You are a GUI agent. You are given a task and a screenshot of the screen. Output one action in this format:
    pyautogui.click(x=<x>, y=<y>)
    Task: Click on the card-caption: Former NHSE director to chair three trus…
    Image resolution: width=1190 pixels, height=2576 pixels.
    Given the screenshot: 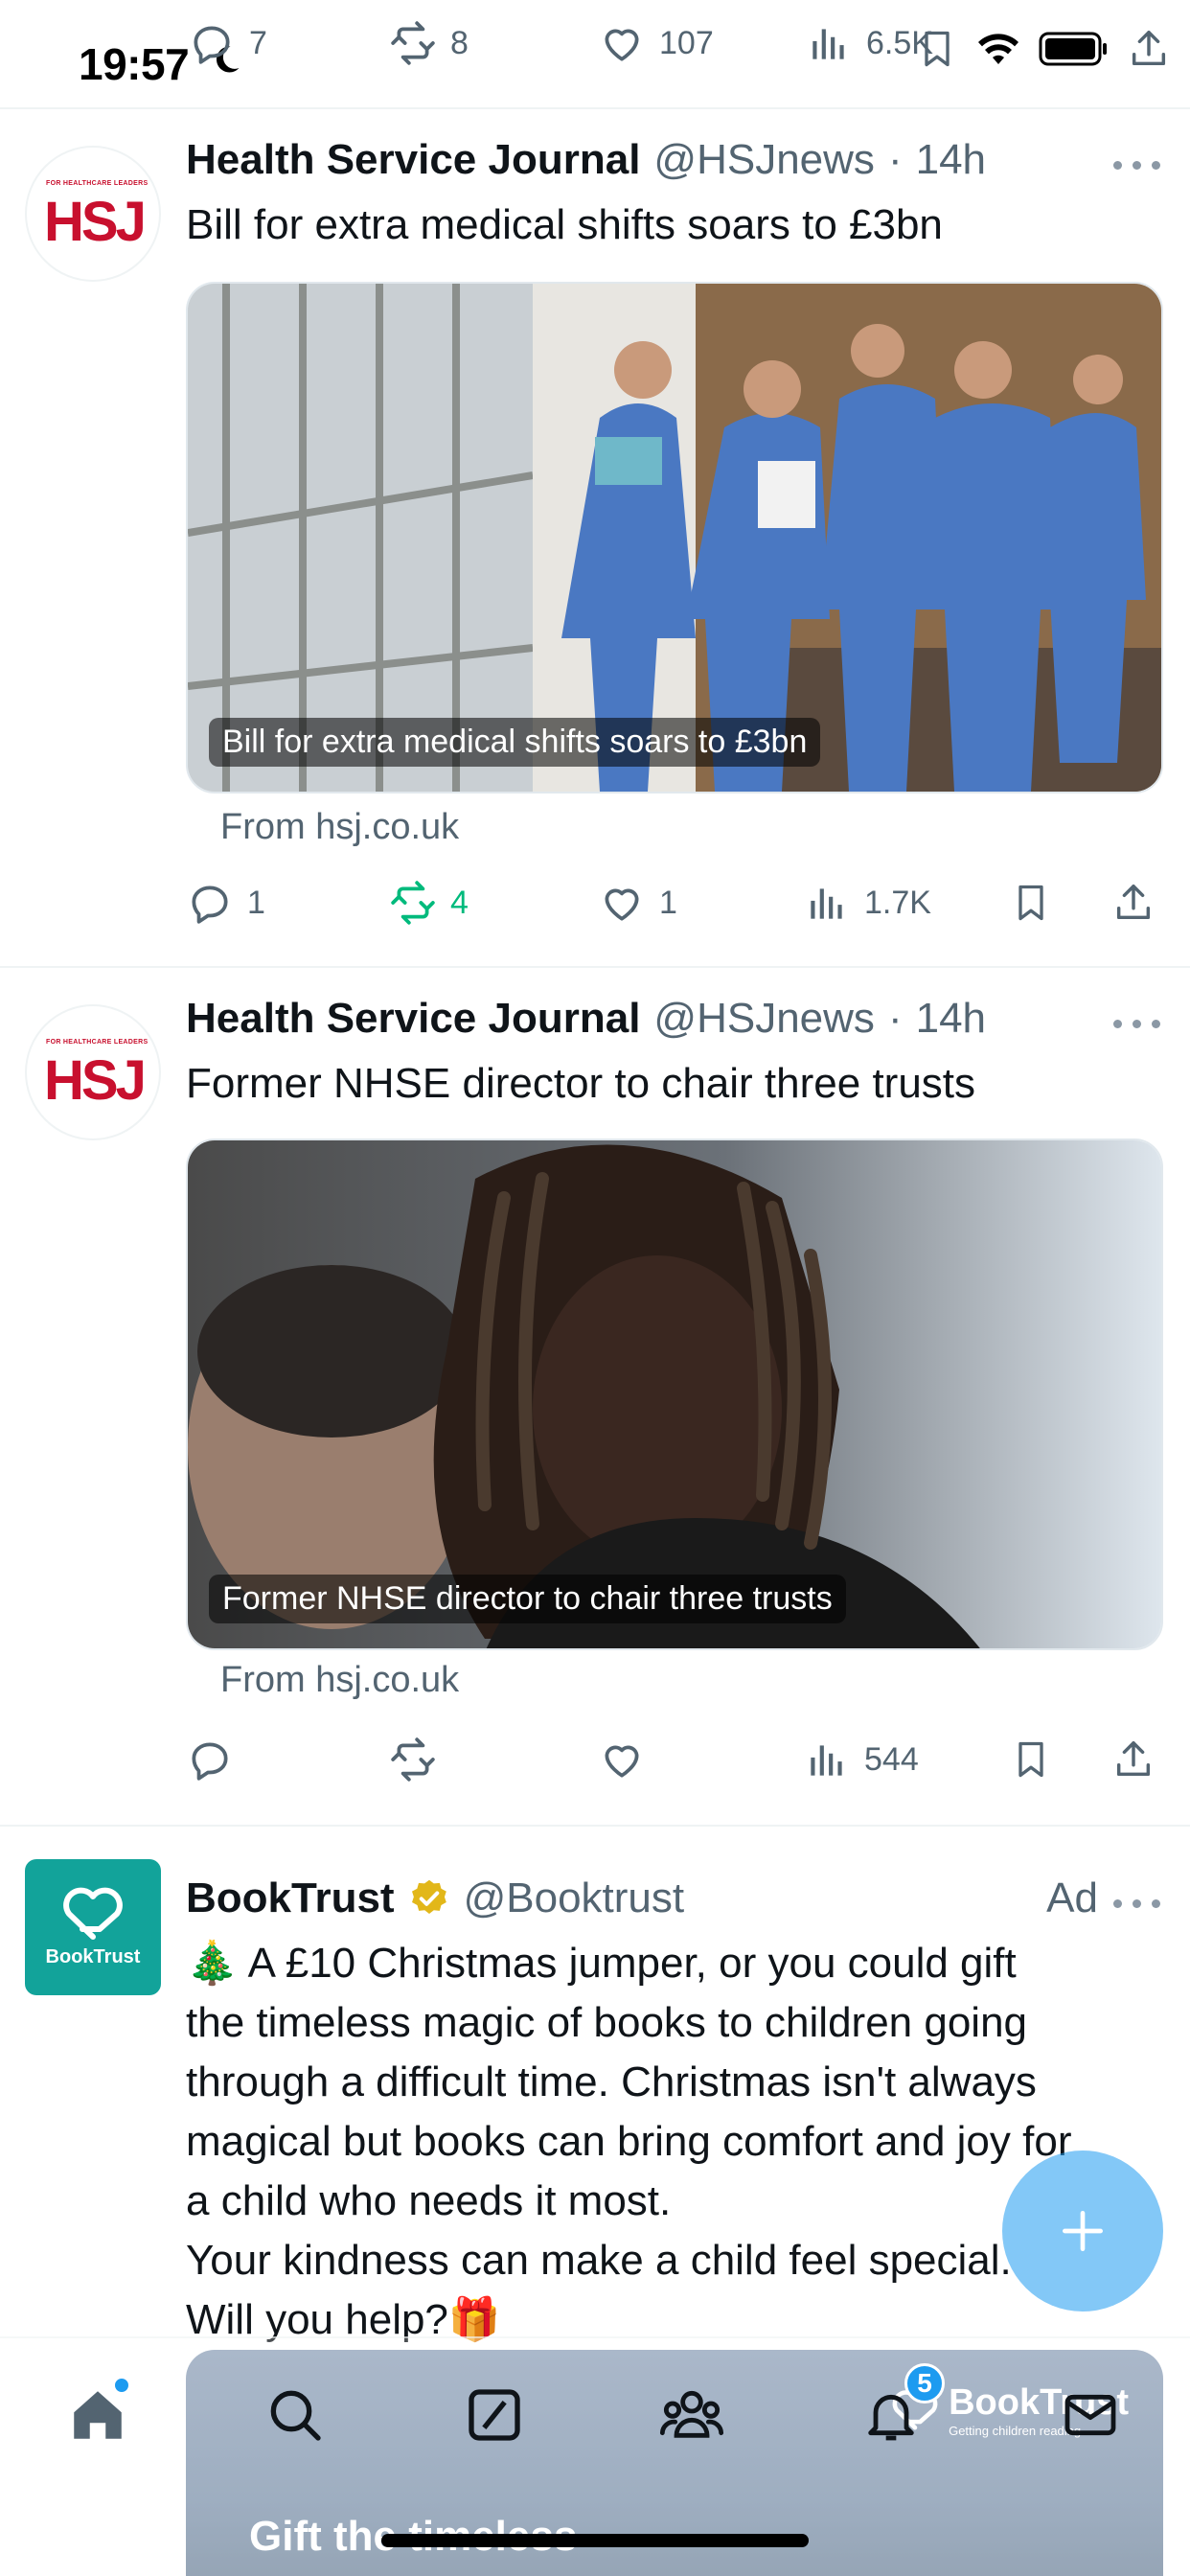 What is the action you would take?
    pyautogui.click(x=527, y=1599)
    